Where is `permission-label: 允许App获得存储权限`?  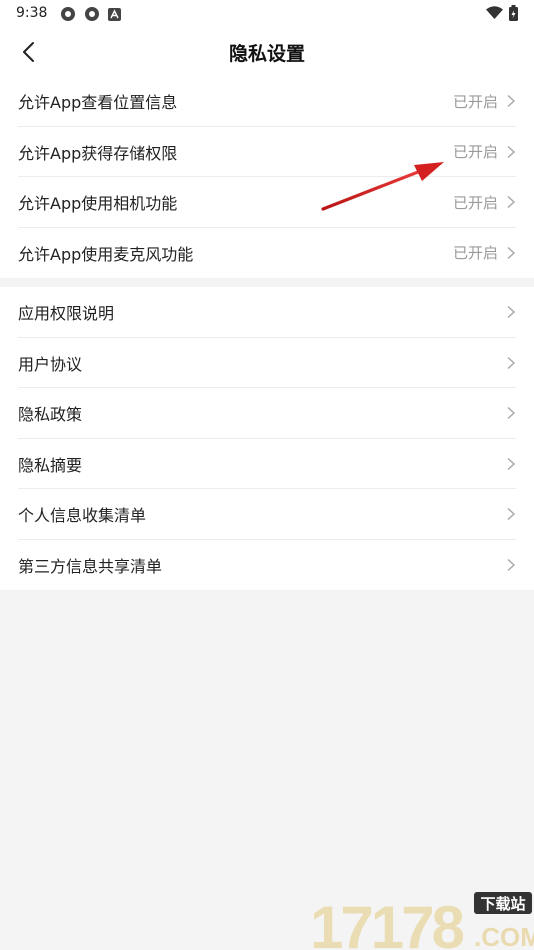
permission-label: 允许App获得存储权限 is located at coordinates (98, 153).